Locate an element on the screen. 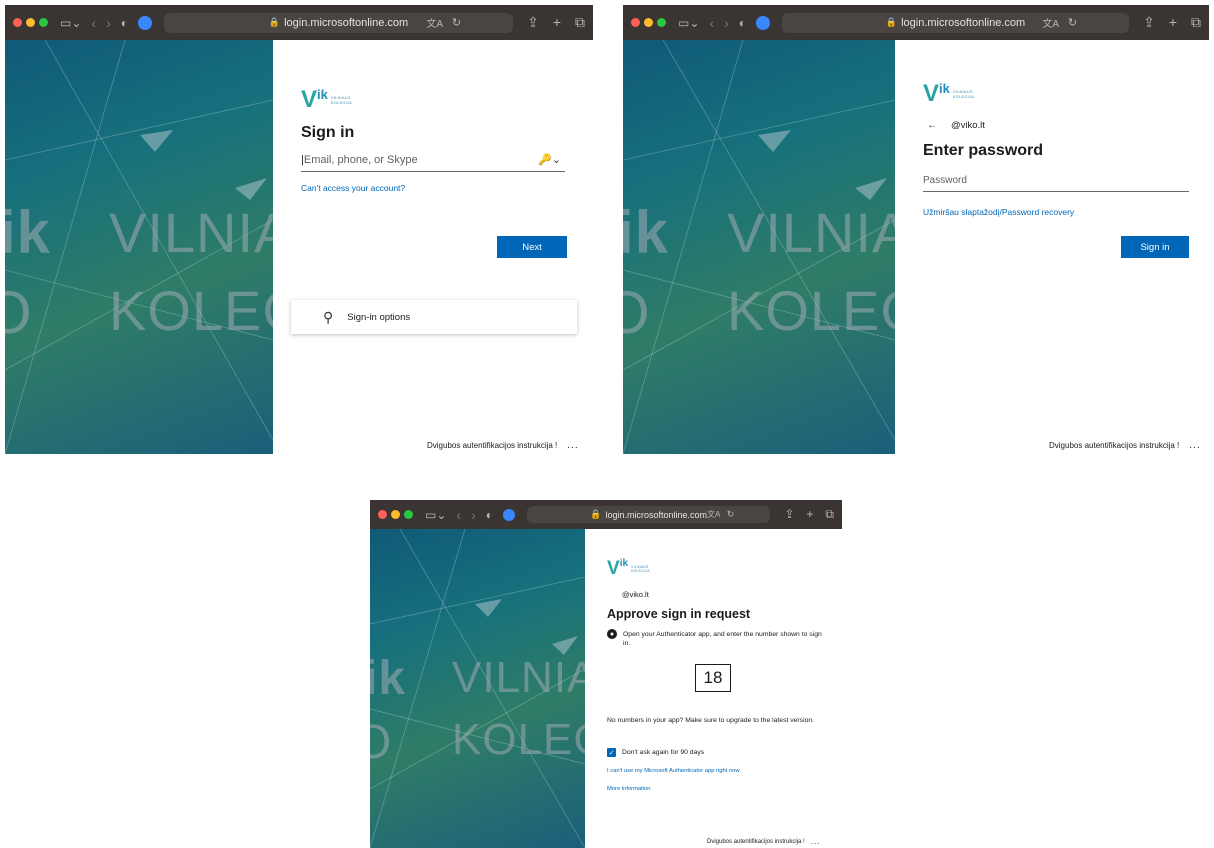  password-placeholder: Password is located at coordinates (945, 180).